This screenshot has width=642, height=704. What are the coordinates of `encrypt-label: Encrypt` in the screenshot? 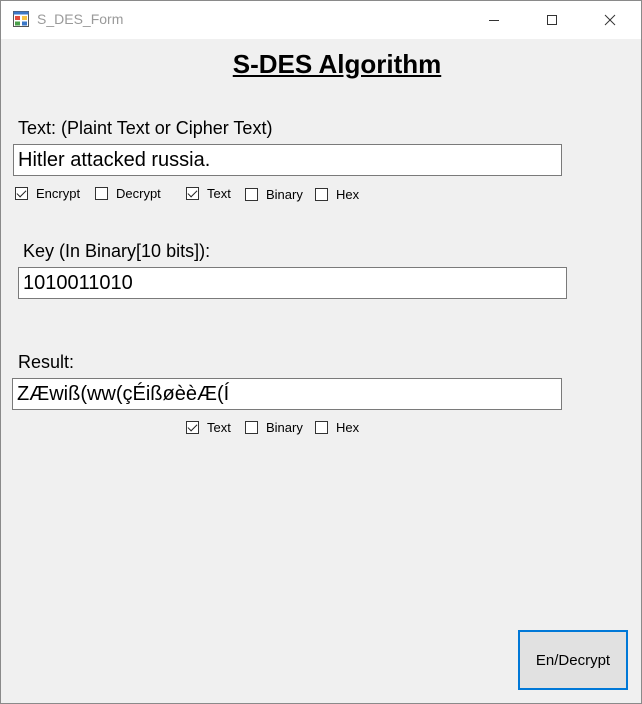 It's located at (58, 193).